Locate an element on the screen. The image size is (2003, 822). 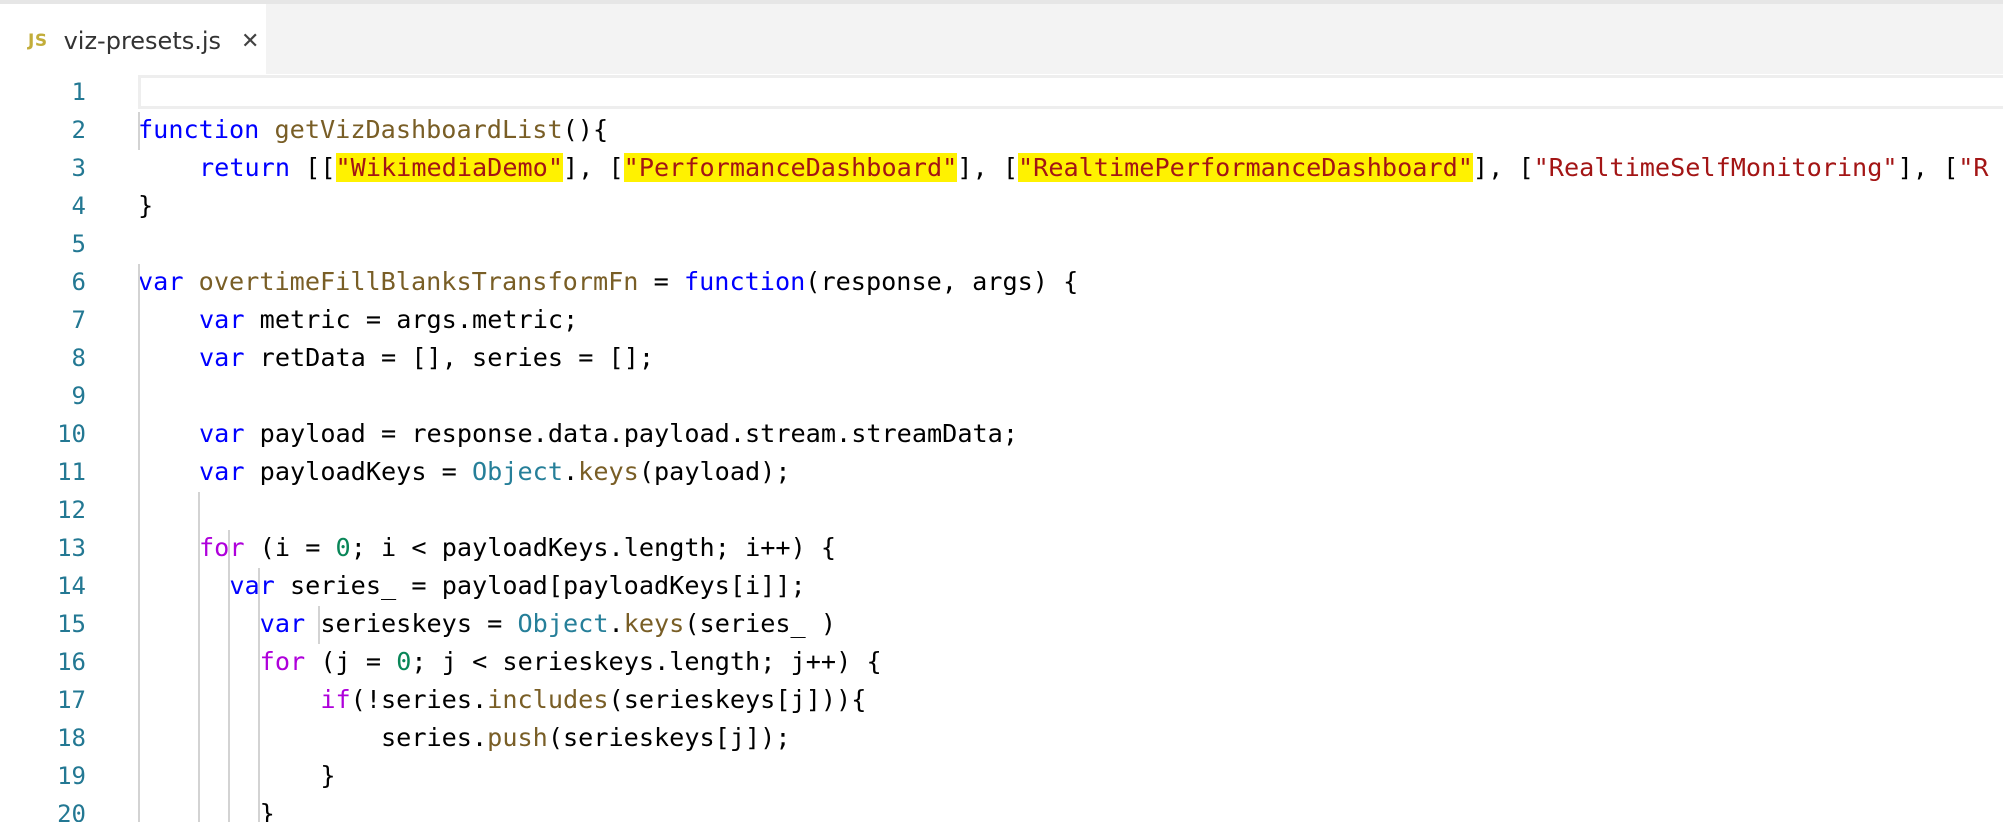
javascript-file-icon: JS is located at coordinates (38, 41).